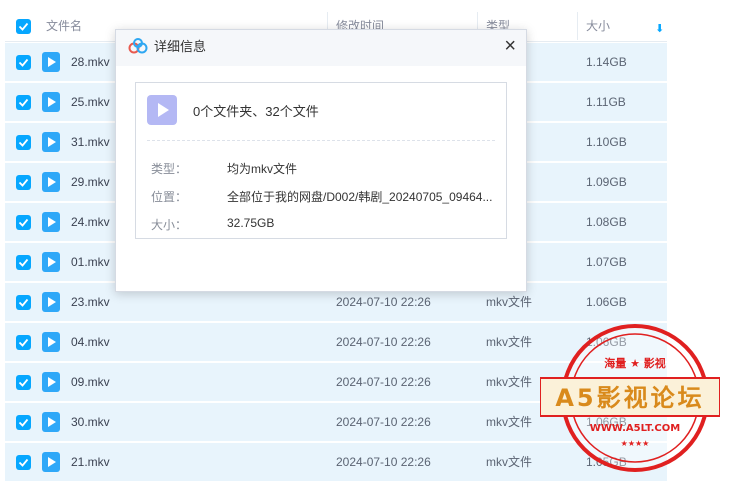 The image size is (740, 482). Describe the element at coordinates (256, 111) in the screenshot. I see `selection-summary: 0个文件夹、32个文件` at that location.